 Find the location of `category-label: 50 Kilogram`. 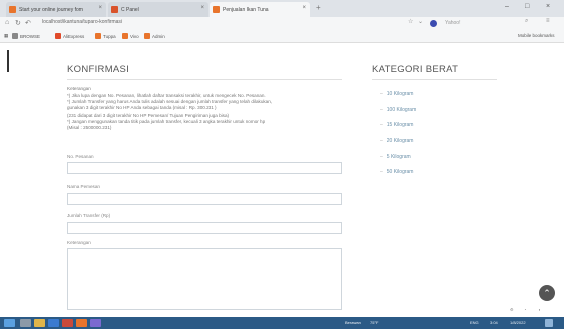

category-label: 50 Kilogram is located at coordinates (400, 172).